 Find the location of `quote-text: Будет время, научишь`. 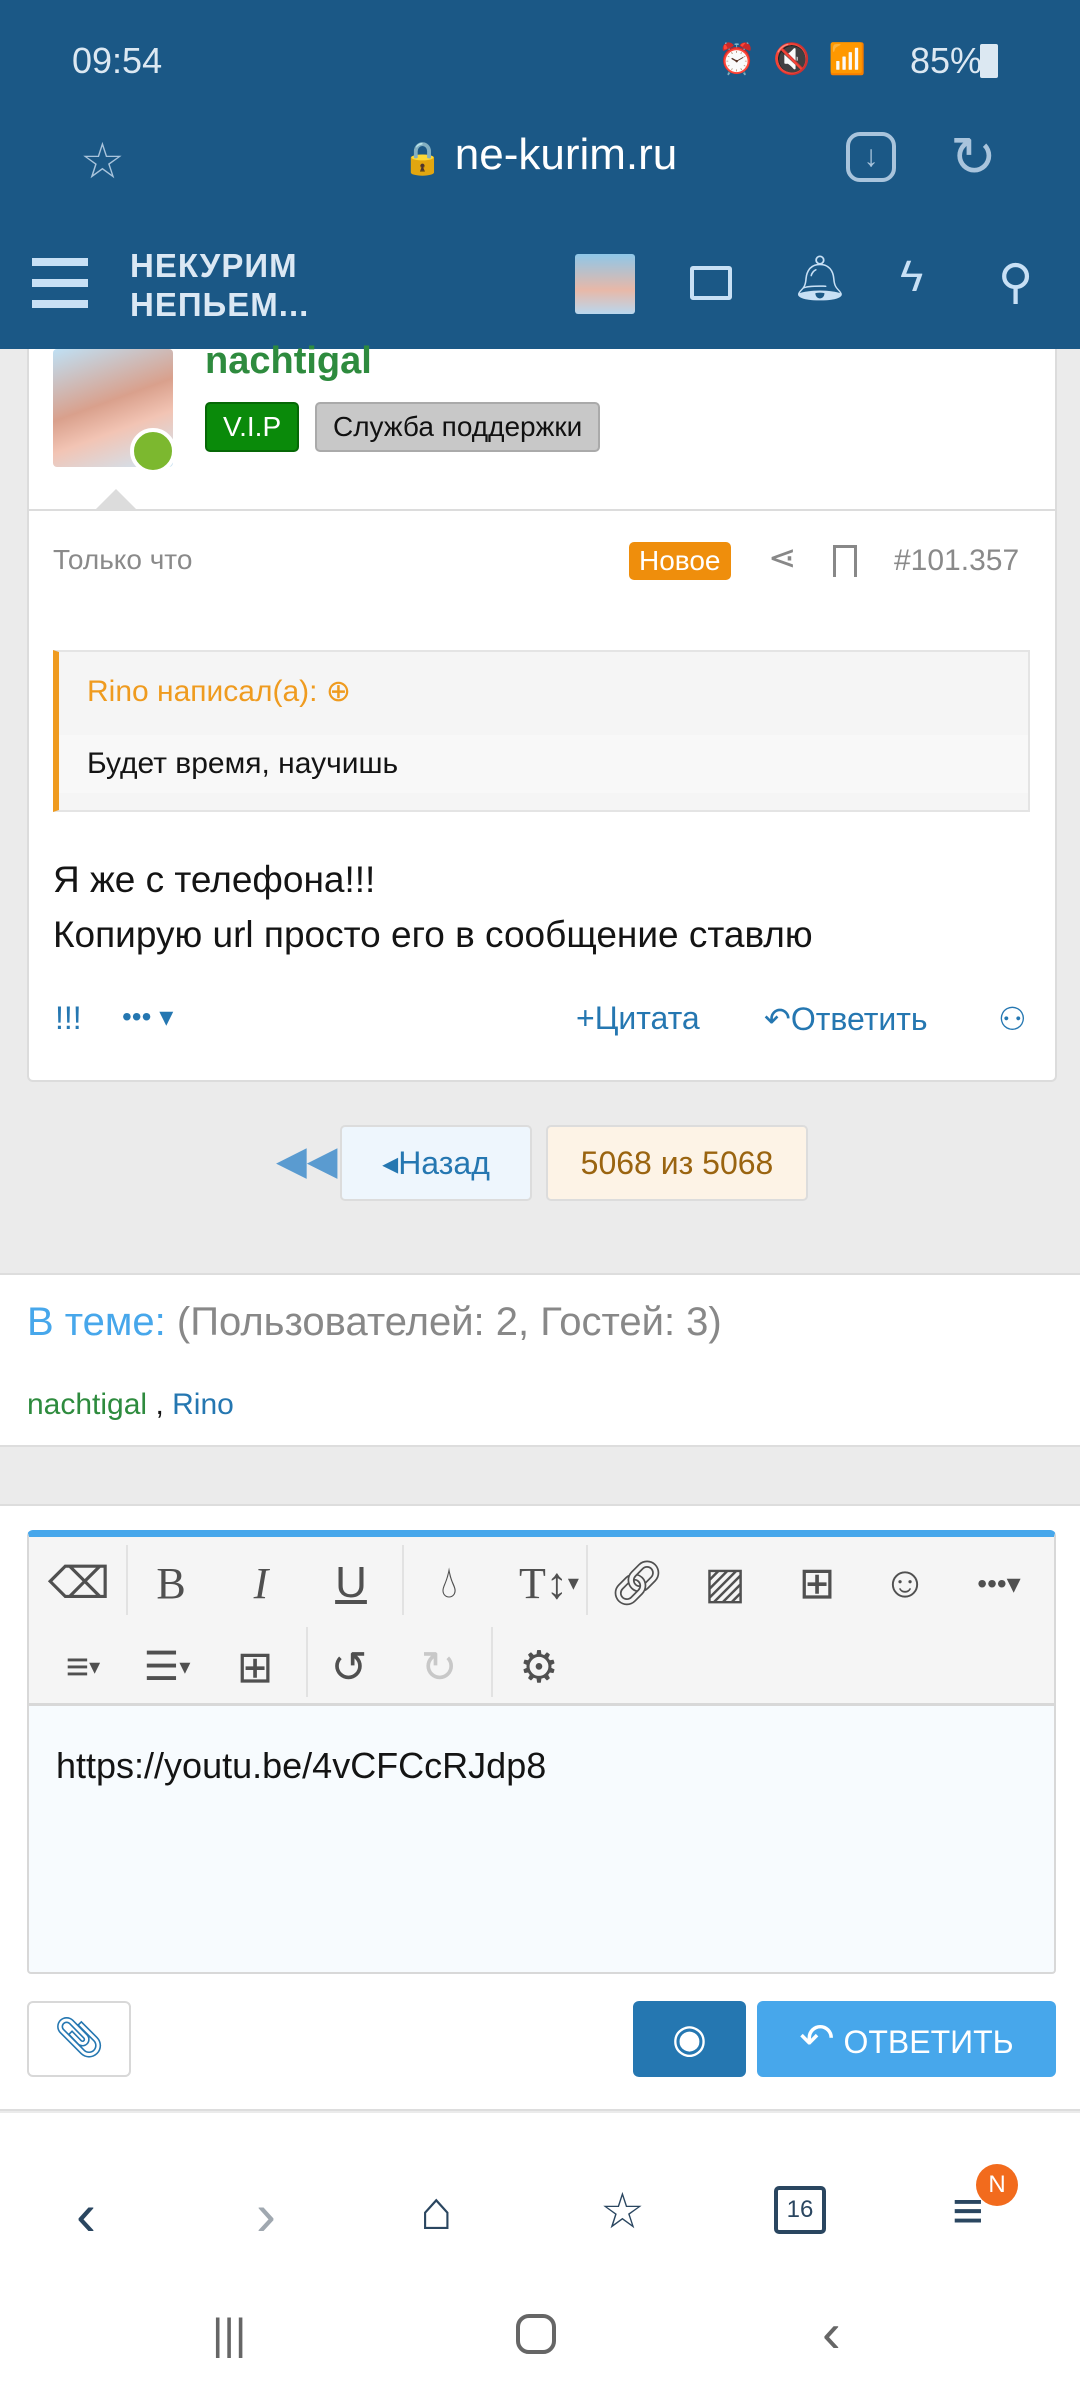

quote-text: Будет время, научишь is located at coordinates (543, 764).